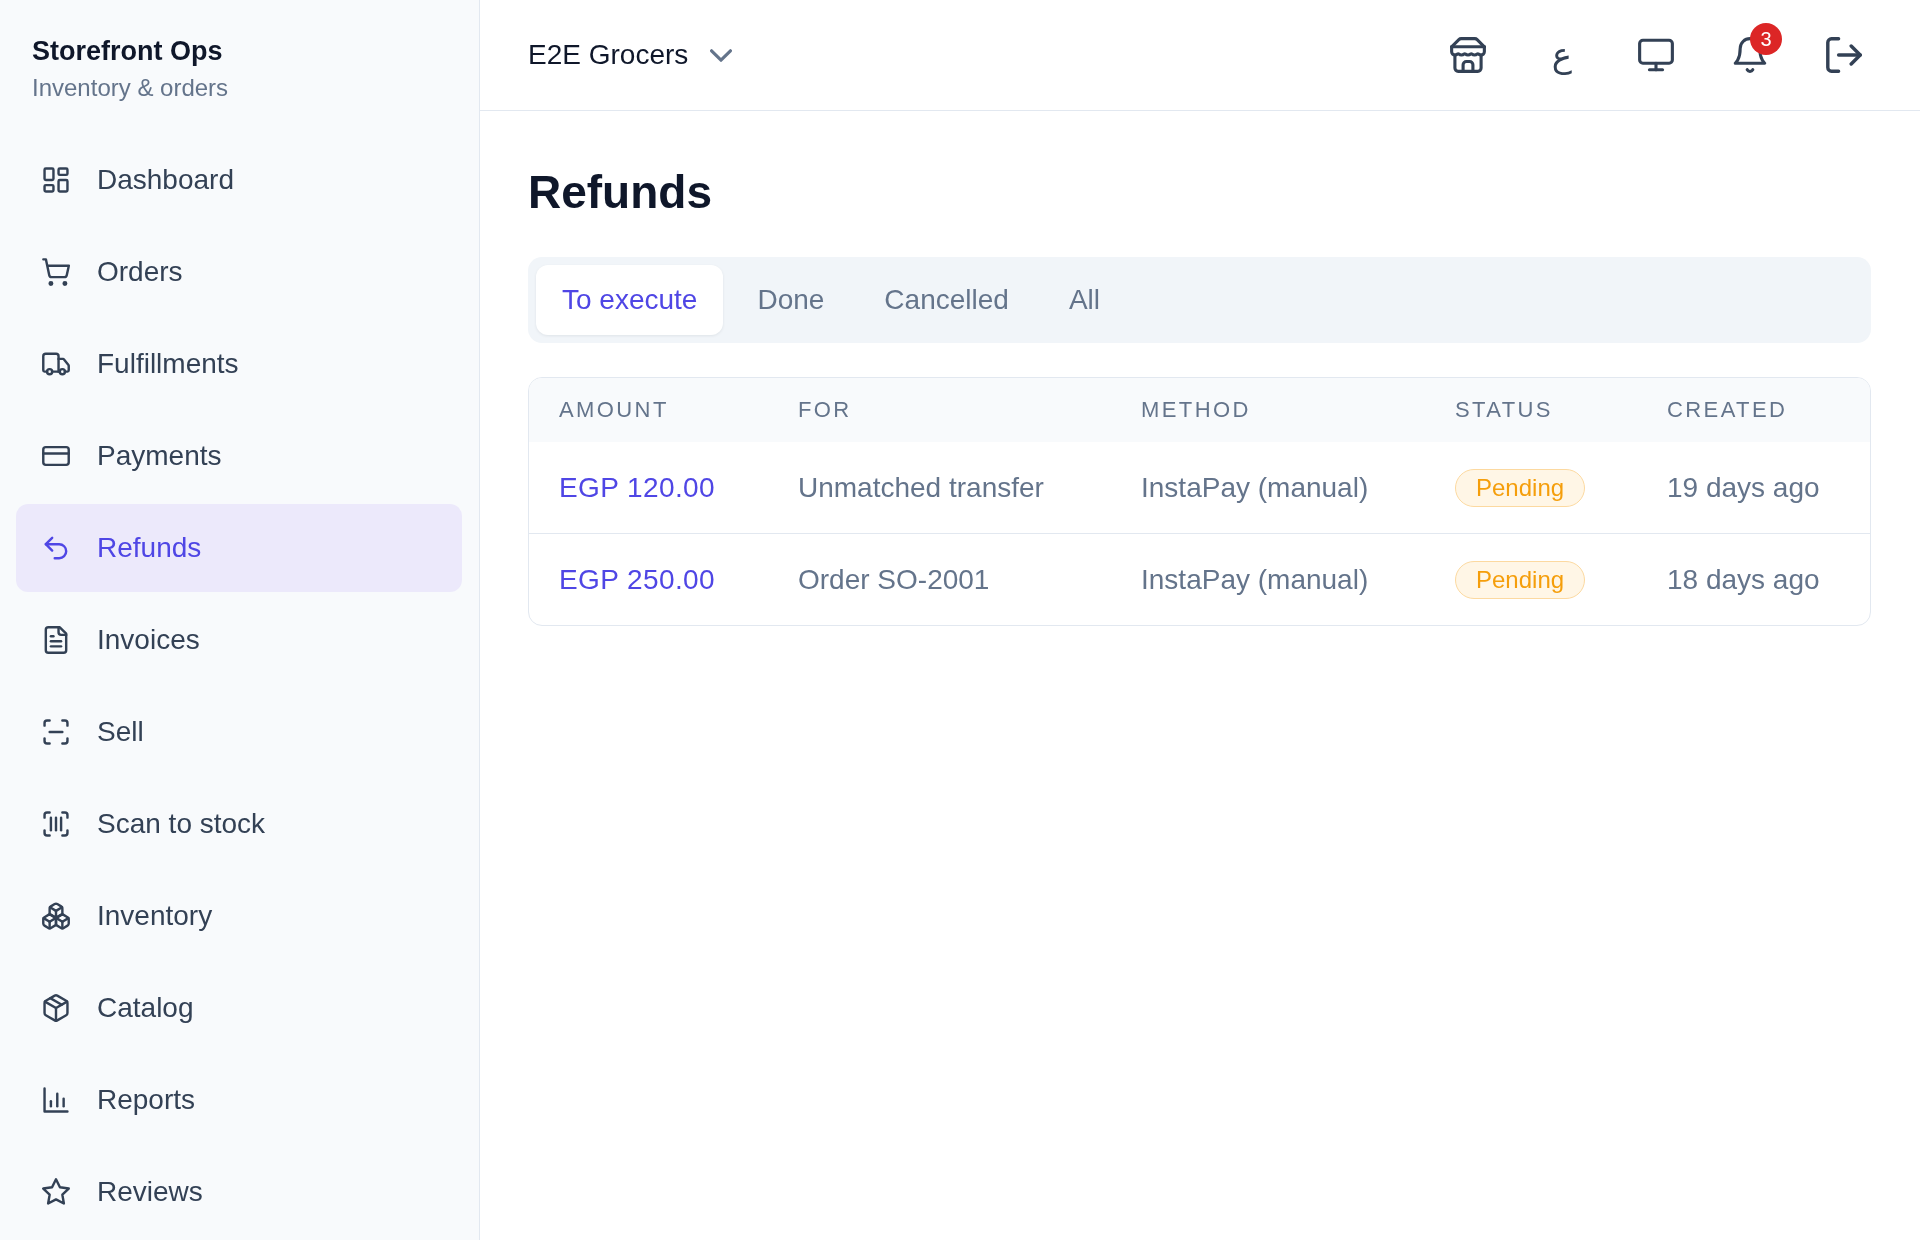 Image resolution: width=1920 pixels, height=1240 pixels. Describe the element at coordinates (1753, 488) in the screenshot. I see `table-cell: 19 days ago` at that location.